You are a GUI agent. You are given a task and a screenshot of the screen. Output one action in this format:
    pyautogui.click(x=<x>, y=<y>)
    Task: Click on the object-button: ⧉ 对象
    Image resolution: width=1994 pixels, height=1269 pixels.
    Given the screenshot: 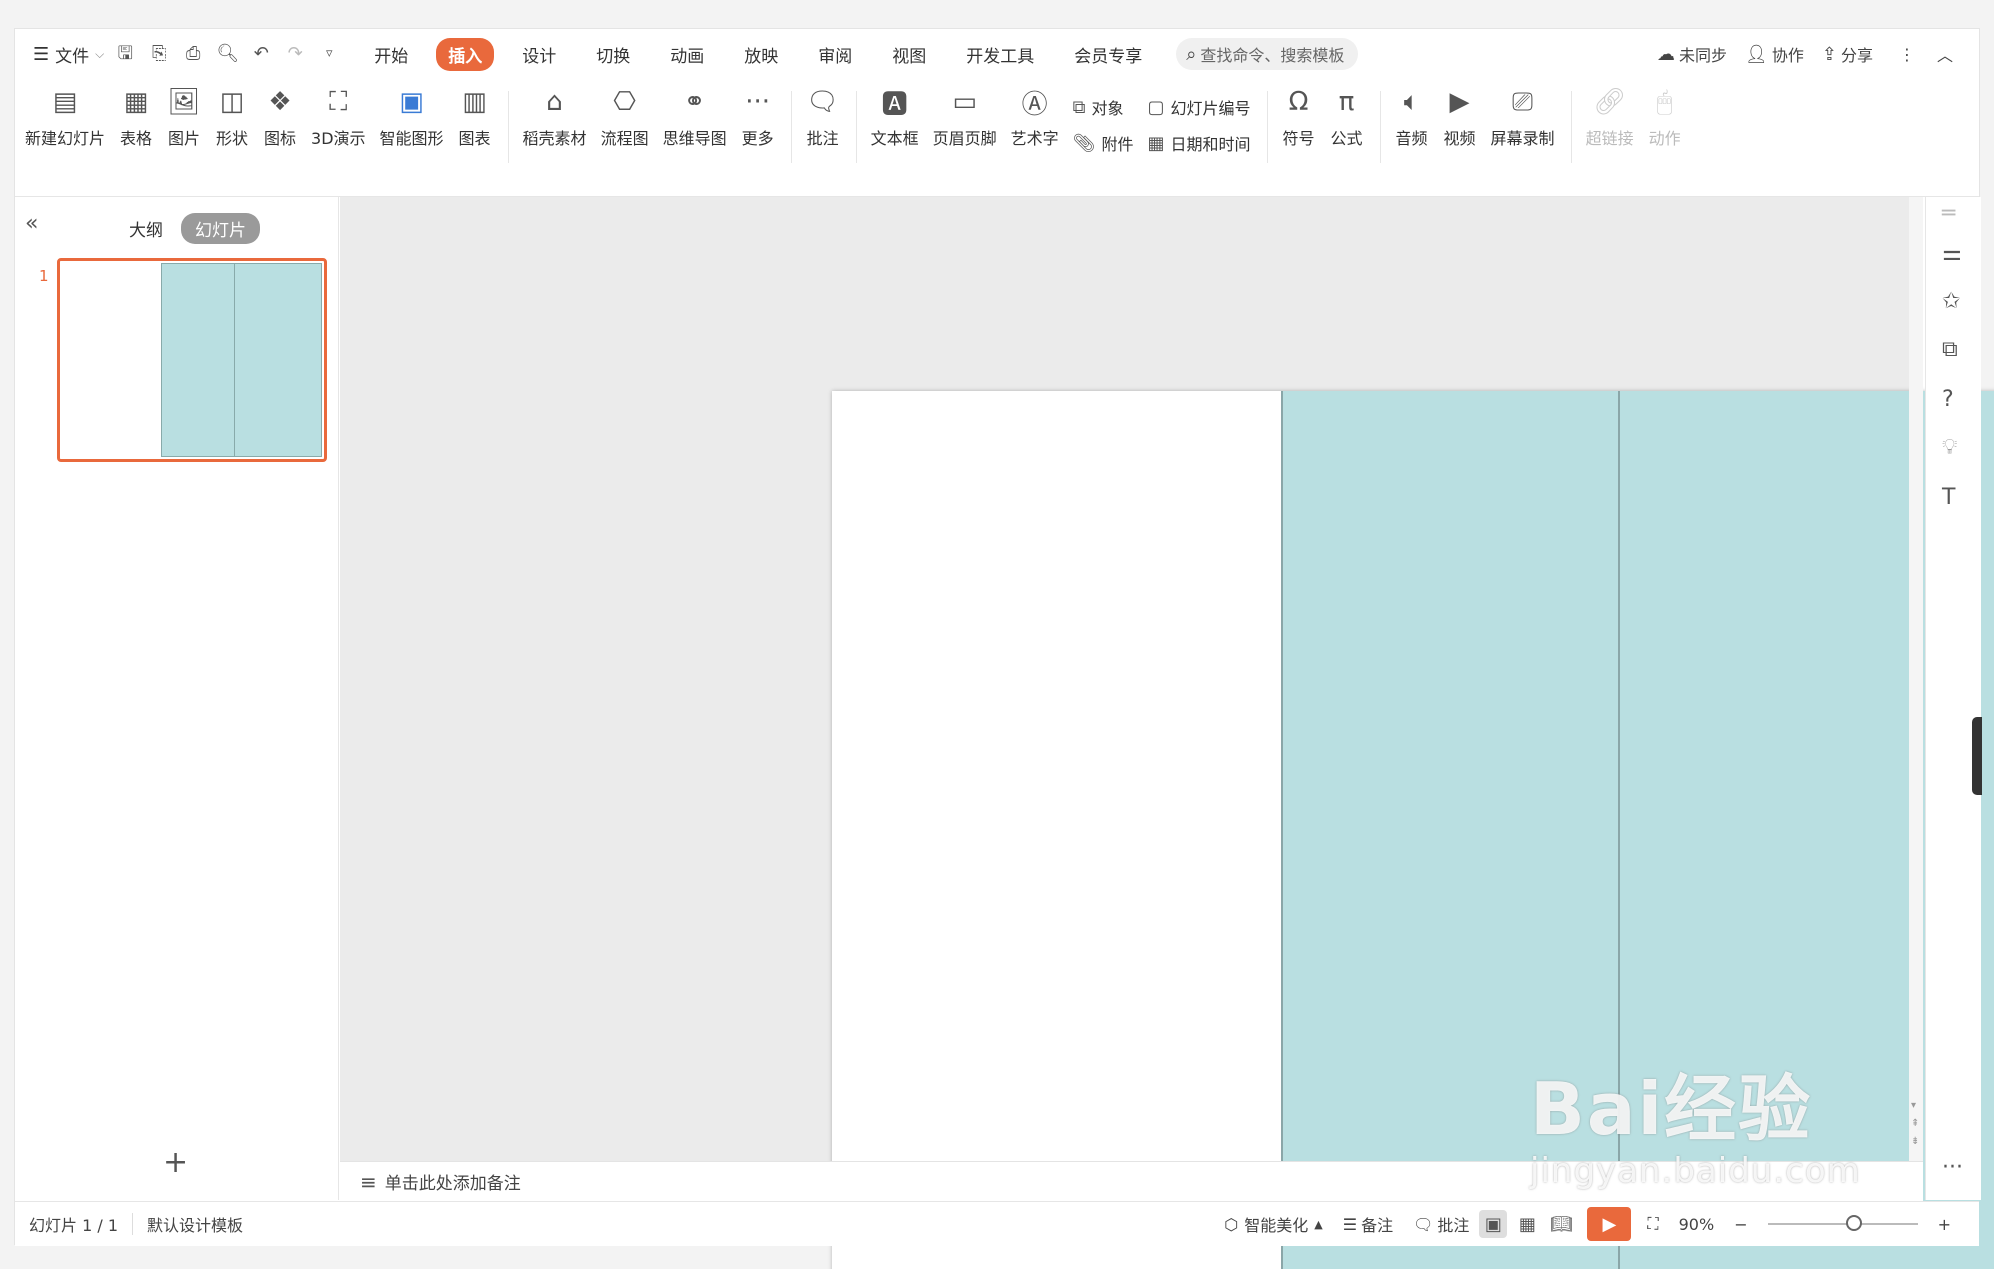 What is the action you would take?
    pyautogui.click(x=1103, y=107)
    